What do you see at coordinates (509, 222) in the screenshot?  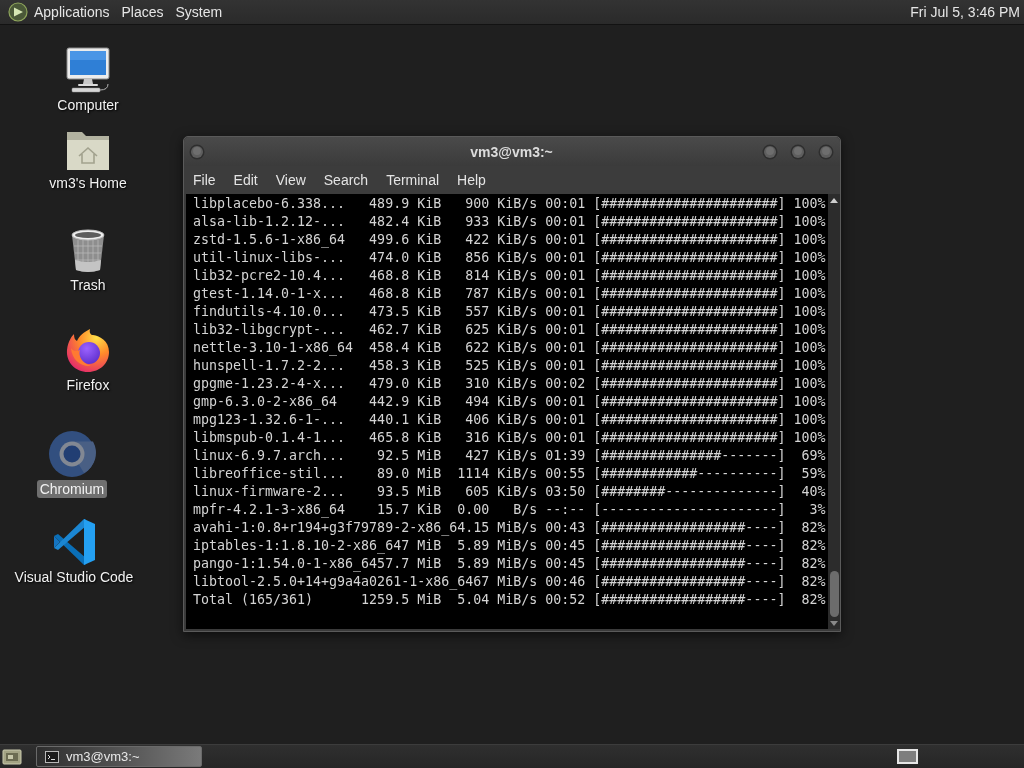 I see `terminal-line: alsa-lib-1.2.12-... 482.4 KiB 933 KiB/s 00:01 [######################] 100%` at bounding box center [509, 222].